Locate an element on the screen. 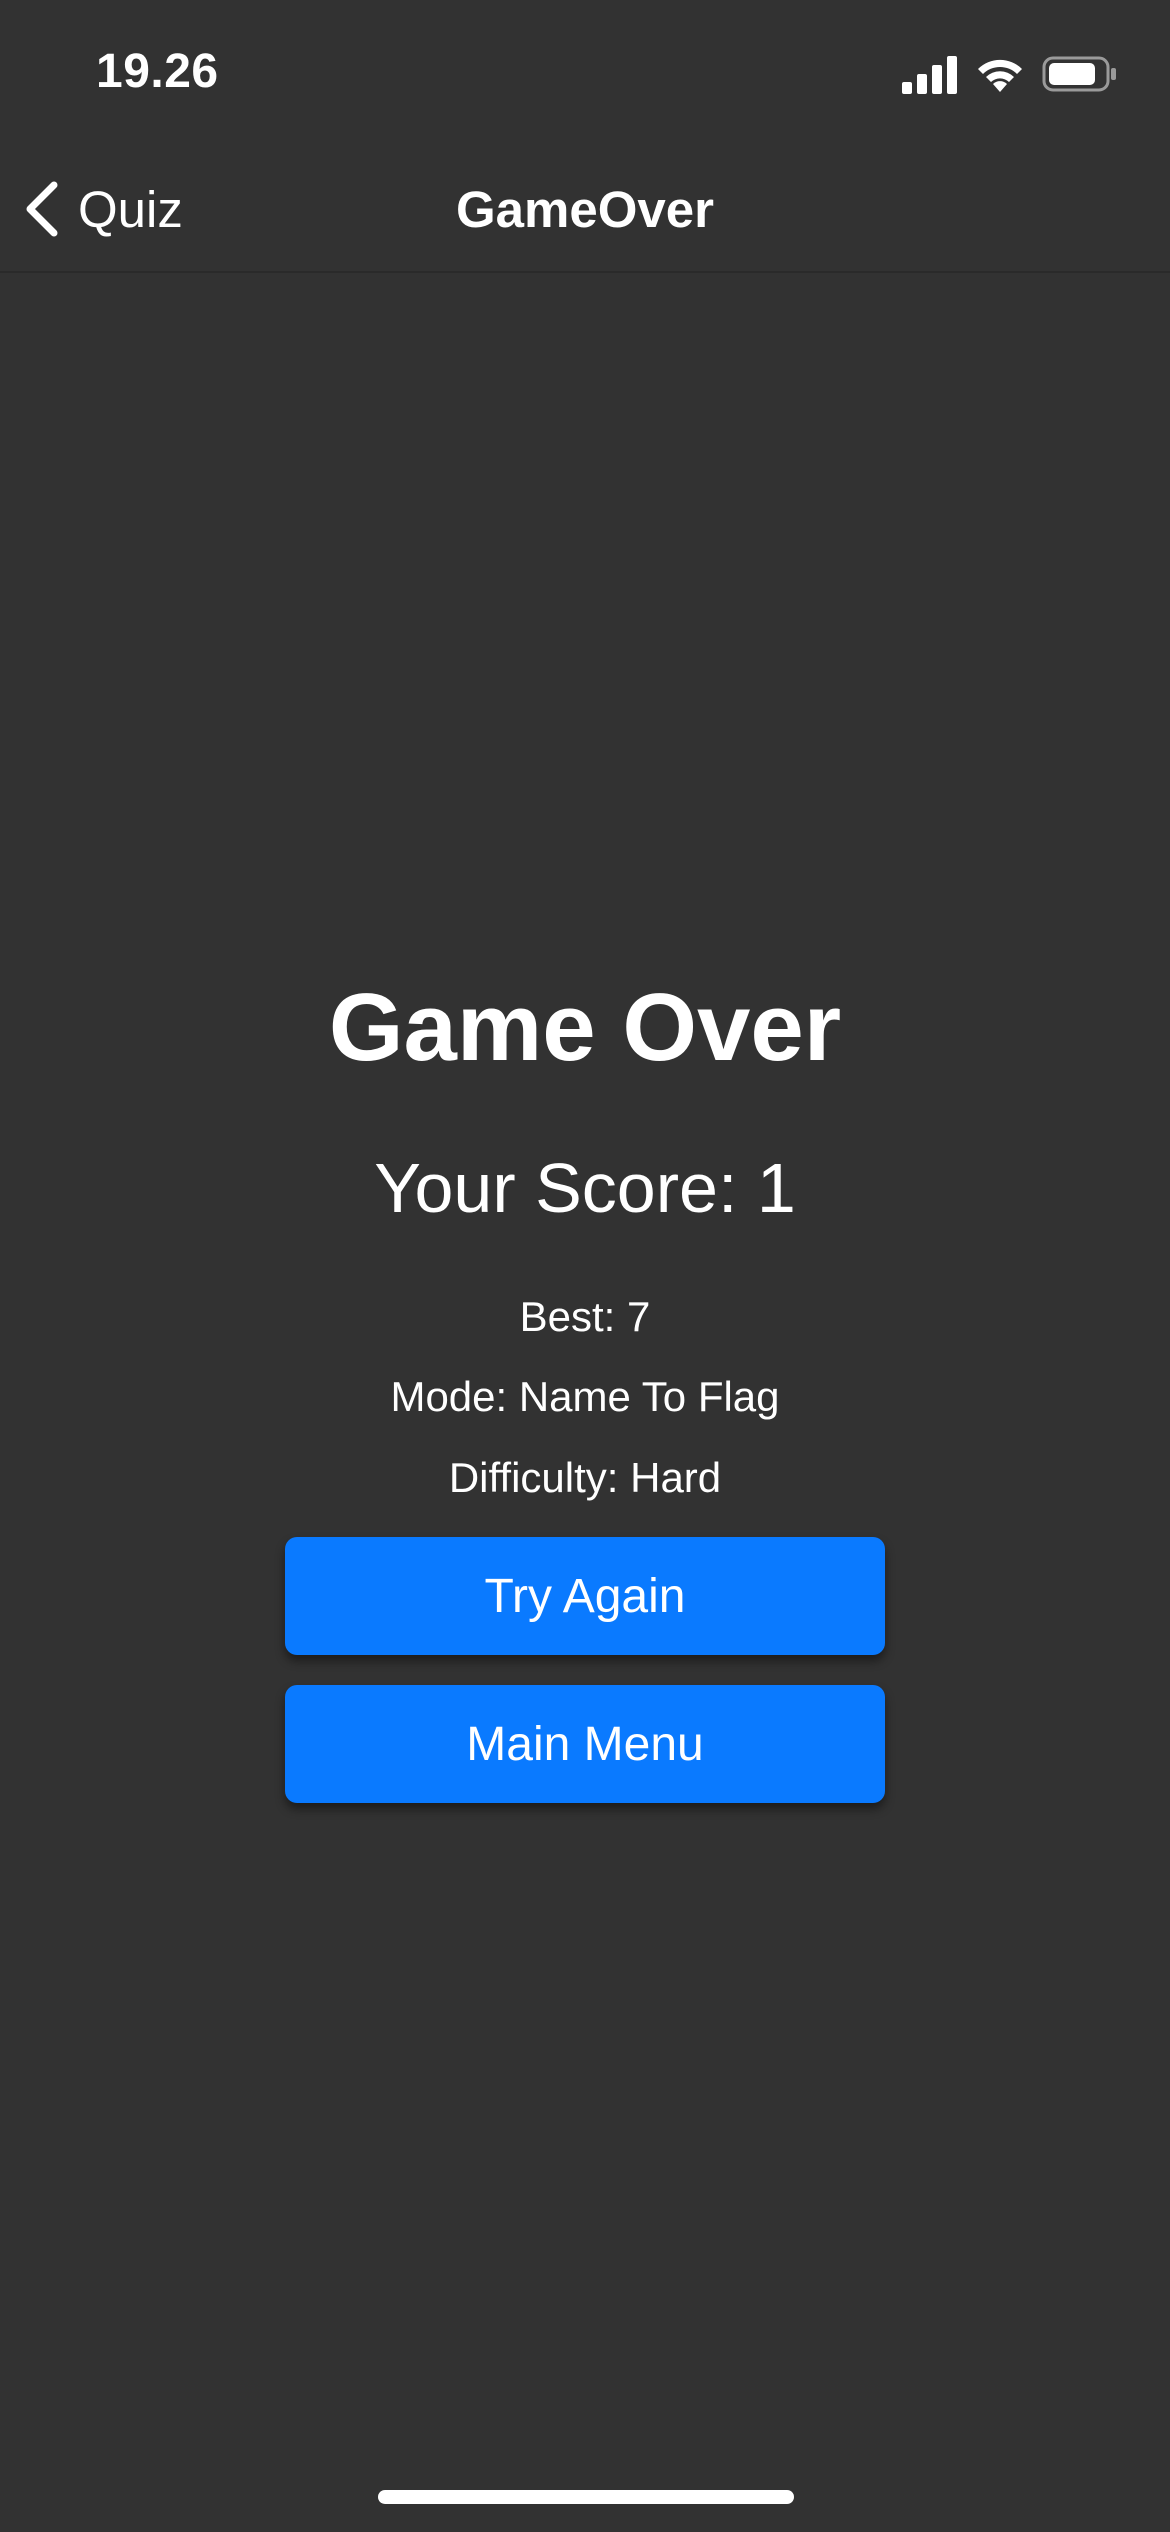 The height and width of the screenshot is (2532, 1170). mode-text: Mode: Name To Flag is located at coordinates (585, 1396).